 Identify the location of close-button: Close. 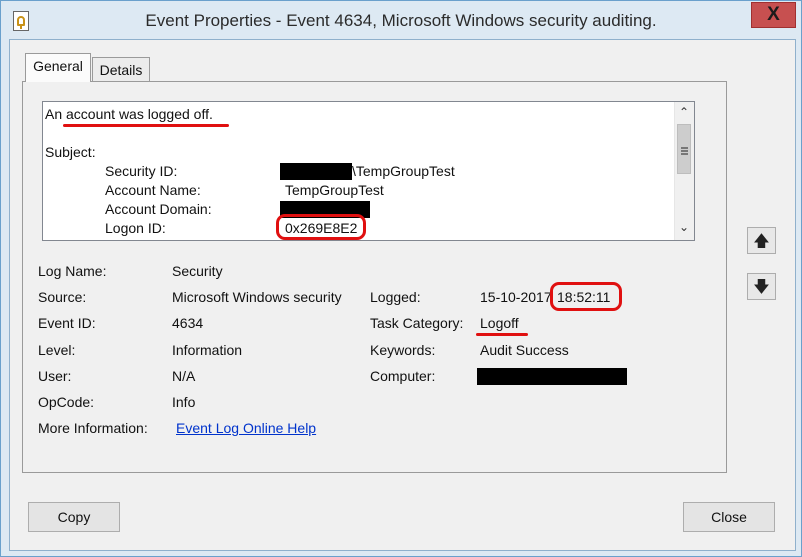
(729, 517).